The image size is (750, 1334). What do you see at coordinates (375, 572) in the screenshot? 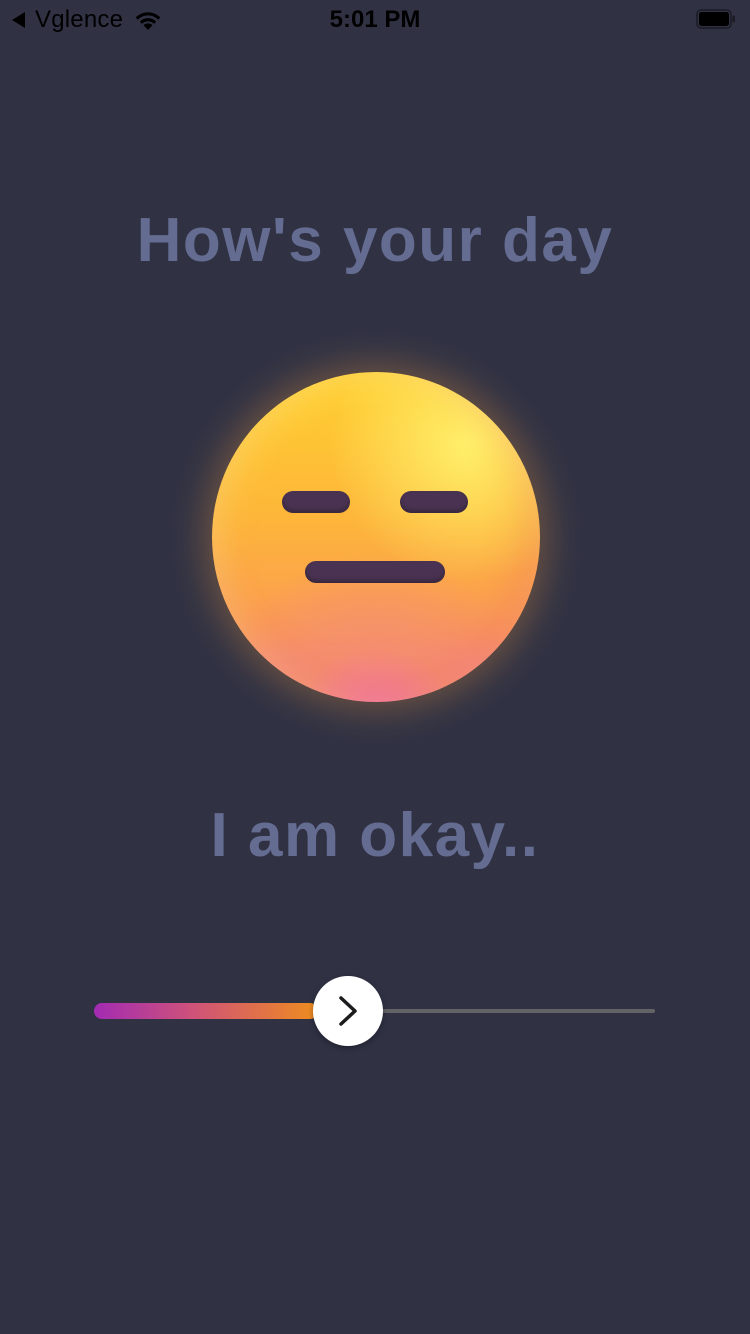
I see `emoji-mouth` at bounding box center [375, 572].